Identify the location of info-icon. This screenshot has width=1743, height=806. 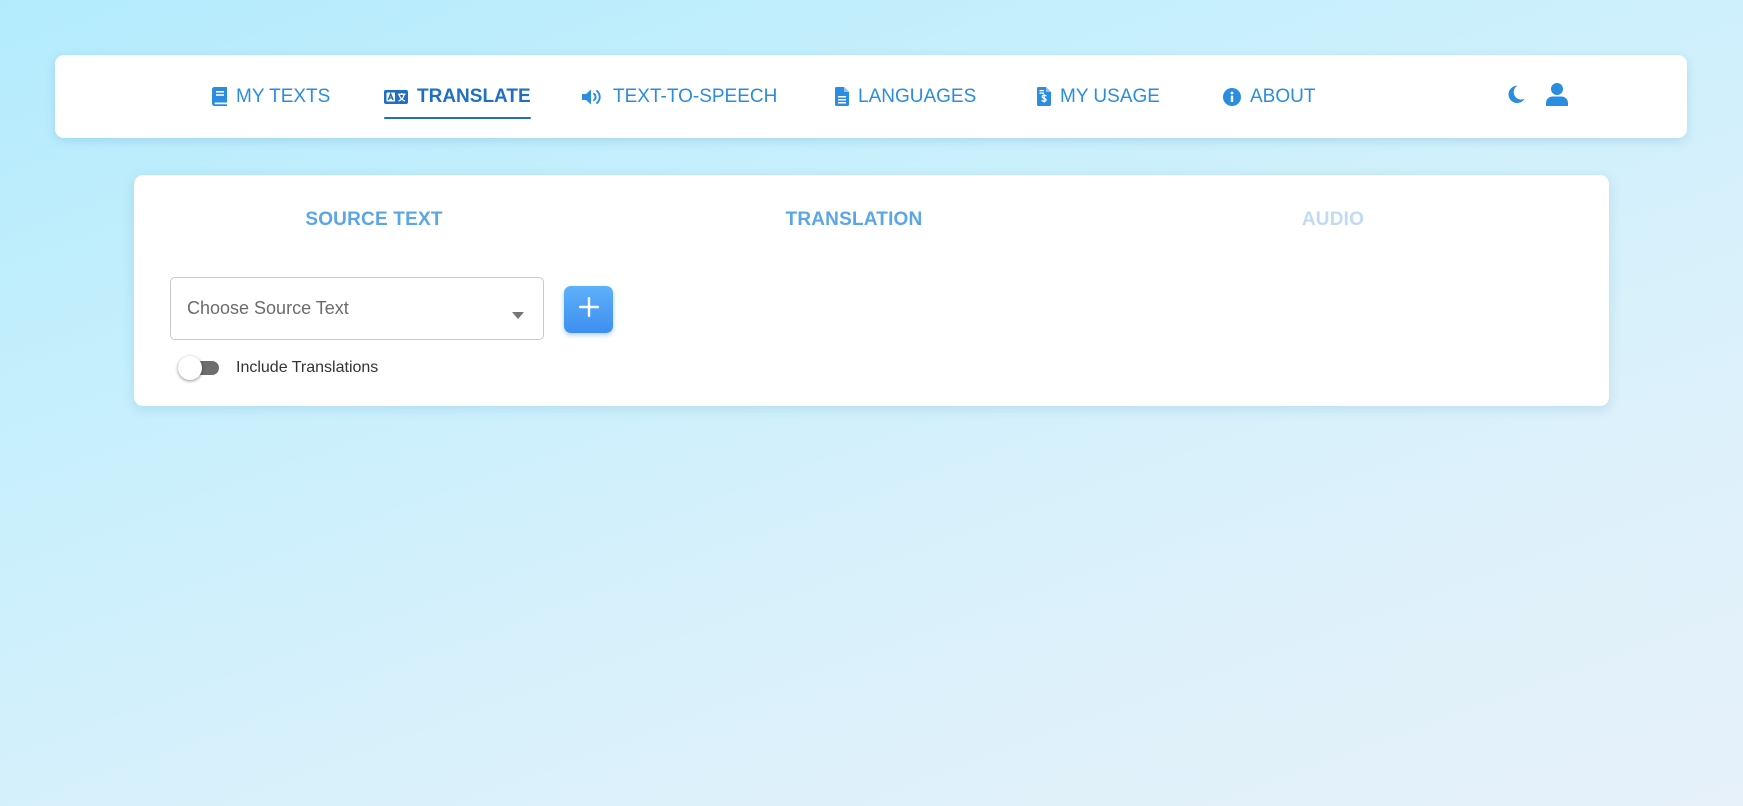
(1232, 96).